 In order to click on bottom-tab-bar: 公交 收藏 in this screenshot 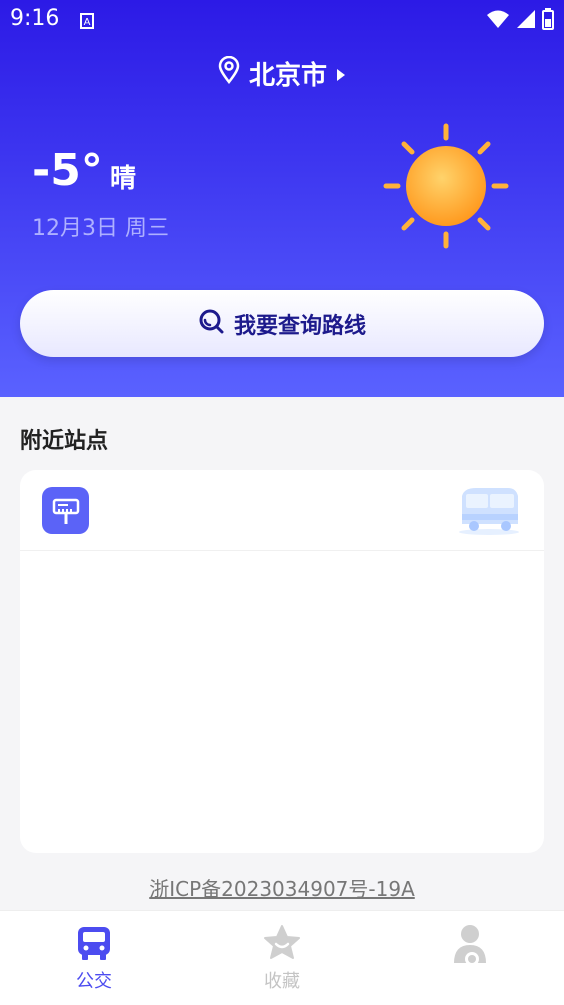, I will do `click(282, 957)`.